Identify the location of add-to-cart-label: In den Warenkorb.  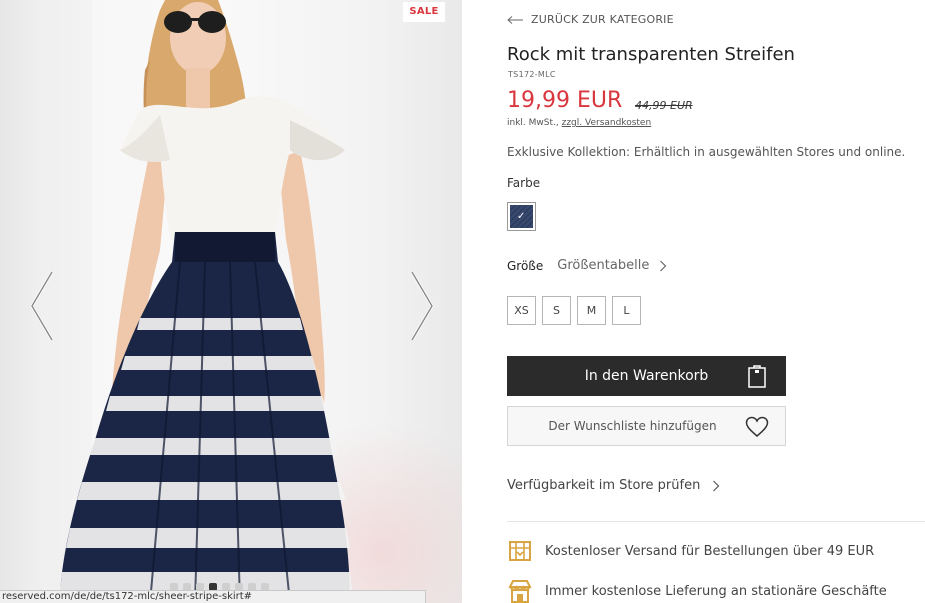
(646, 376).